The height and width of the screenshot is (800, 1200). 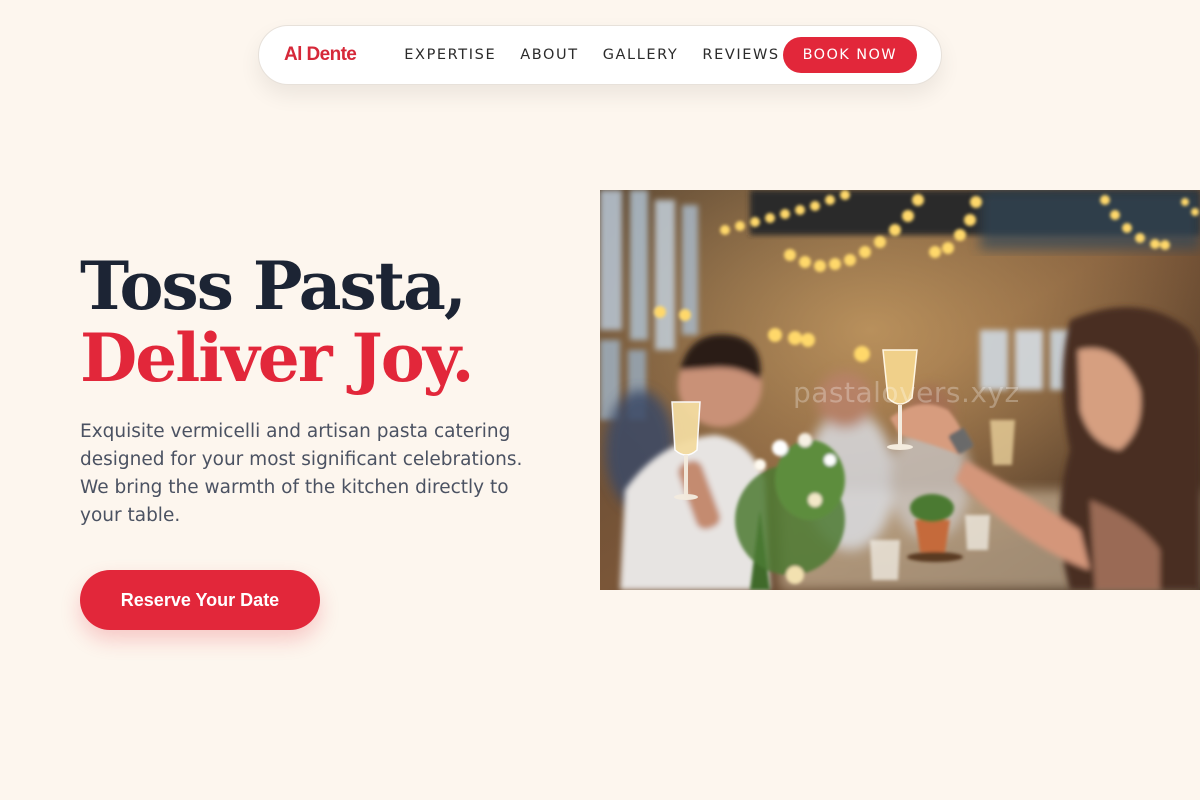 What do you see at coordinates (277, 358) in the screenshot?
I see `hero-title-line-2: Deliver Joy.` at bounding box center [277, 358].